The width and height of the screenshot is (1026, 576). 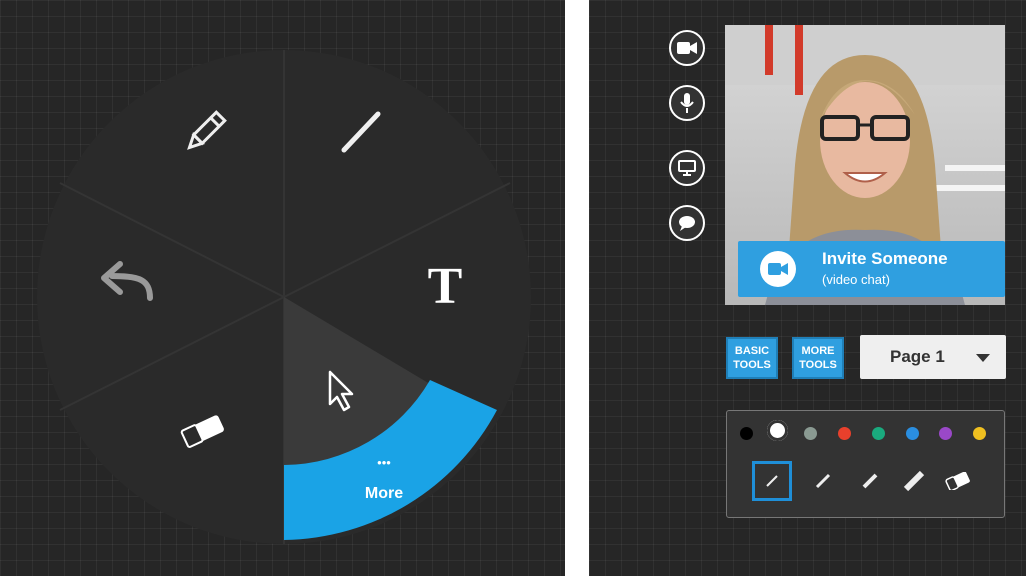 What do you see at coordinates (777, 430) in the screenshot?
I see `color-swatch-white-selected` at bounding box center [777, 430].